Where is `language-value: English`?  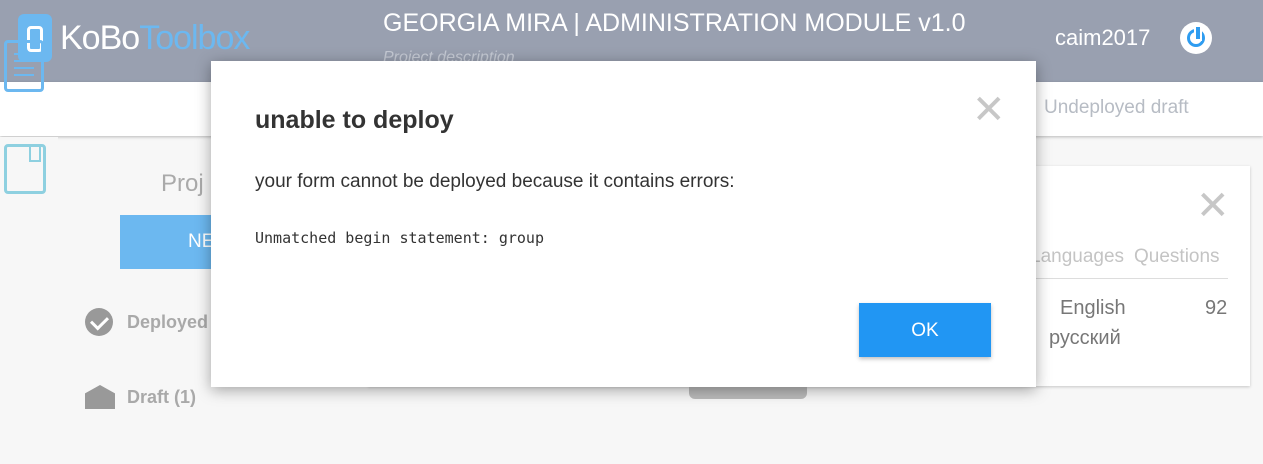
language-value: English is located at coordinates (1093, 308).